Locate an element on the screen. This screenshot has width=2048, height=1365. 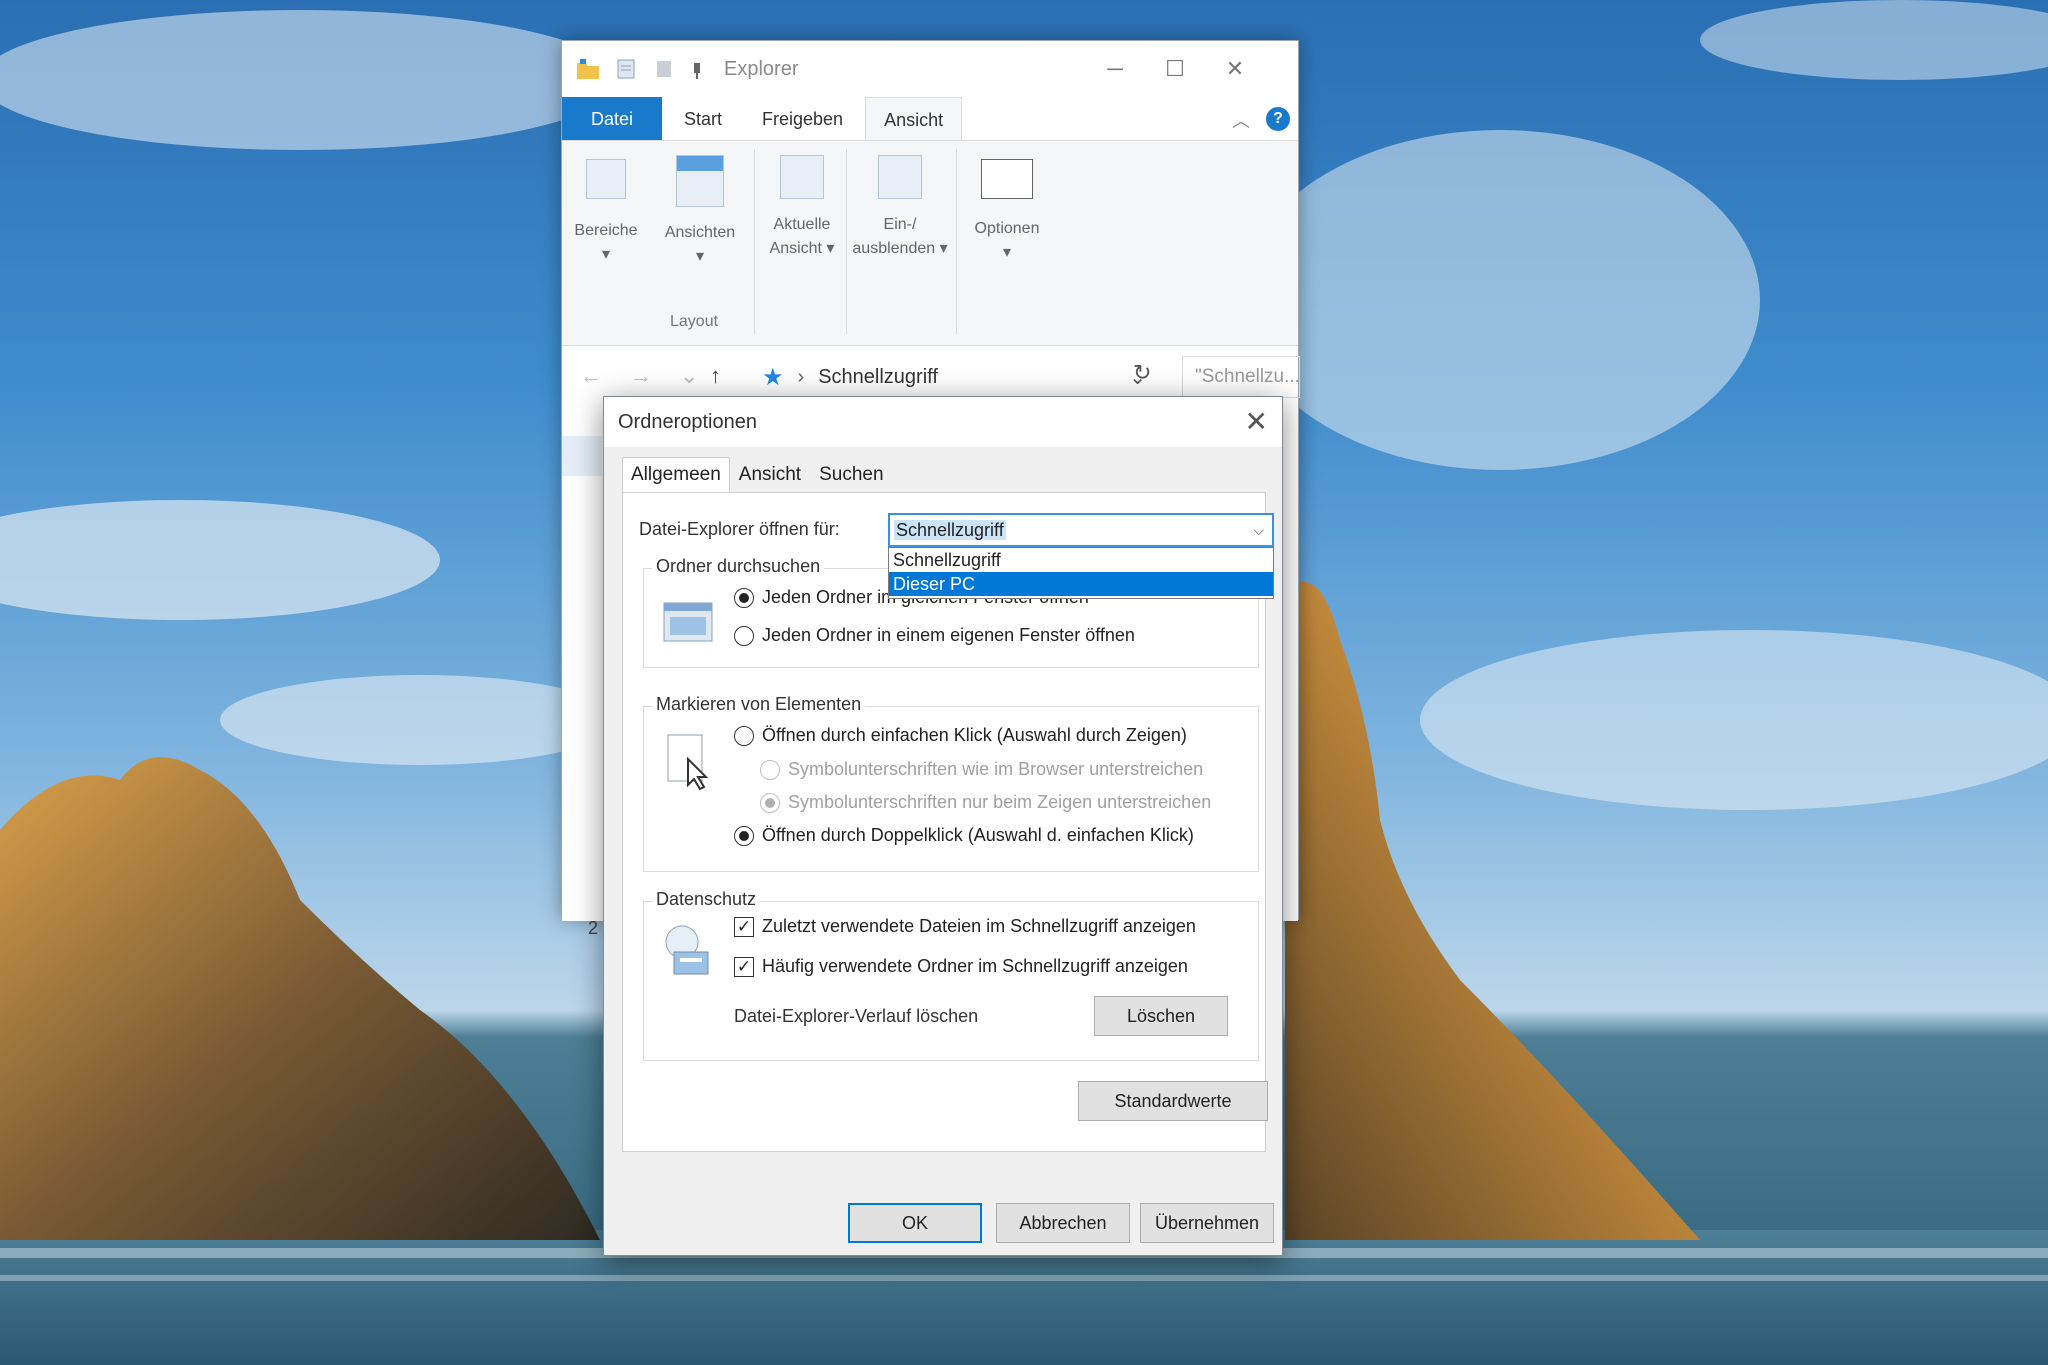
close-icon: ✕ is located at coordinates (1256, 421).